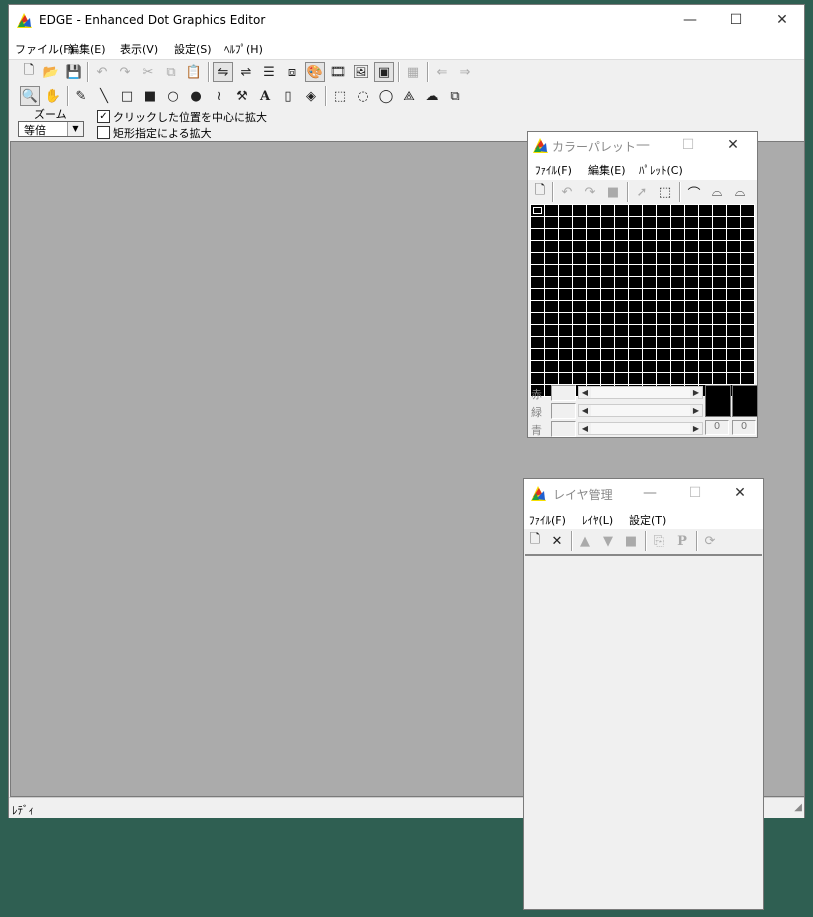  Describe the element at coordinates (540, 192) in the screenshot. I see `new-palette-icon: 🗋` at that location.